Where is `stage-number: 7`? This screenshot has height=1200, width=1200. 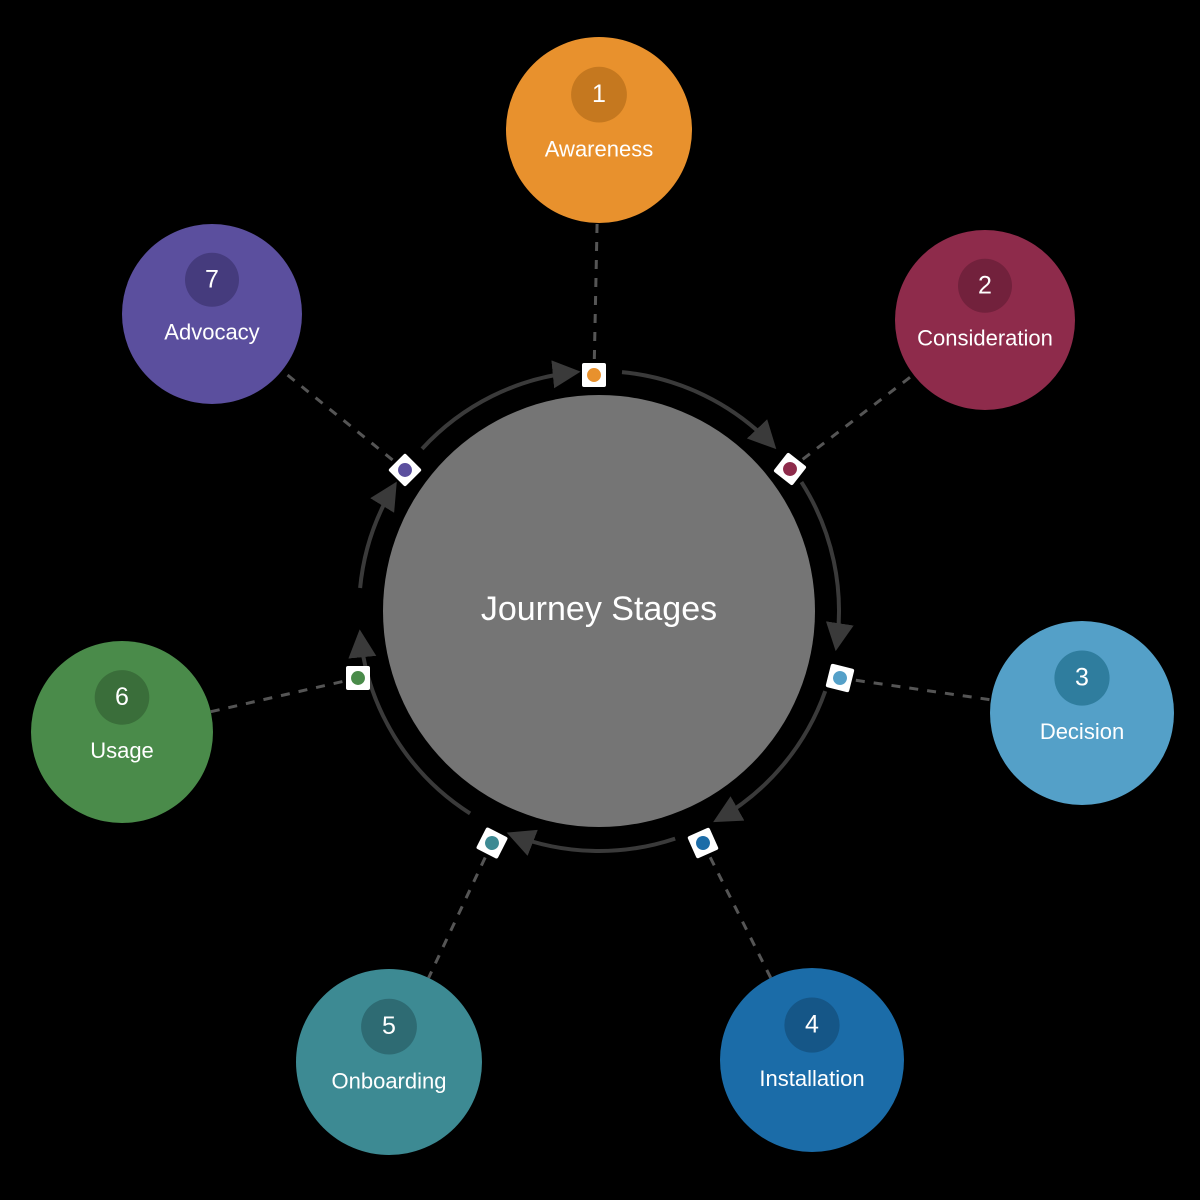
stage-number: 7 is located at coordinates (212, 279).